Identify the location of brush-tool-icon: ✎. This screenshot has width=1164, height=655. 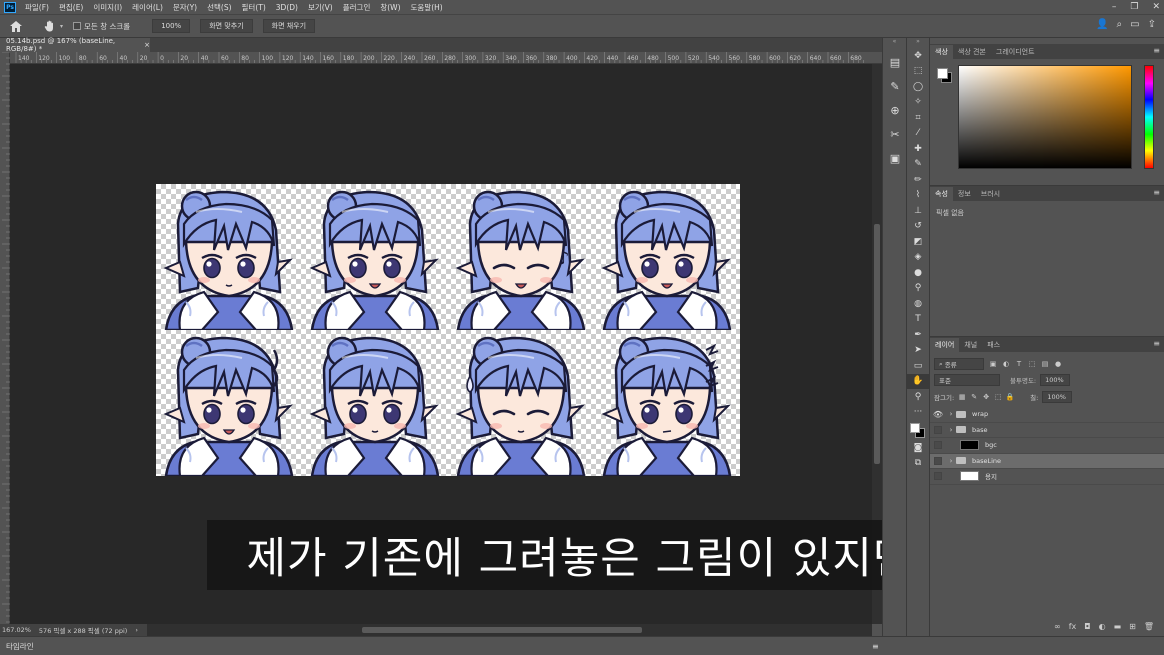
(918, 165).